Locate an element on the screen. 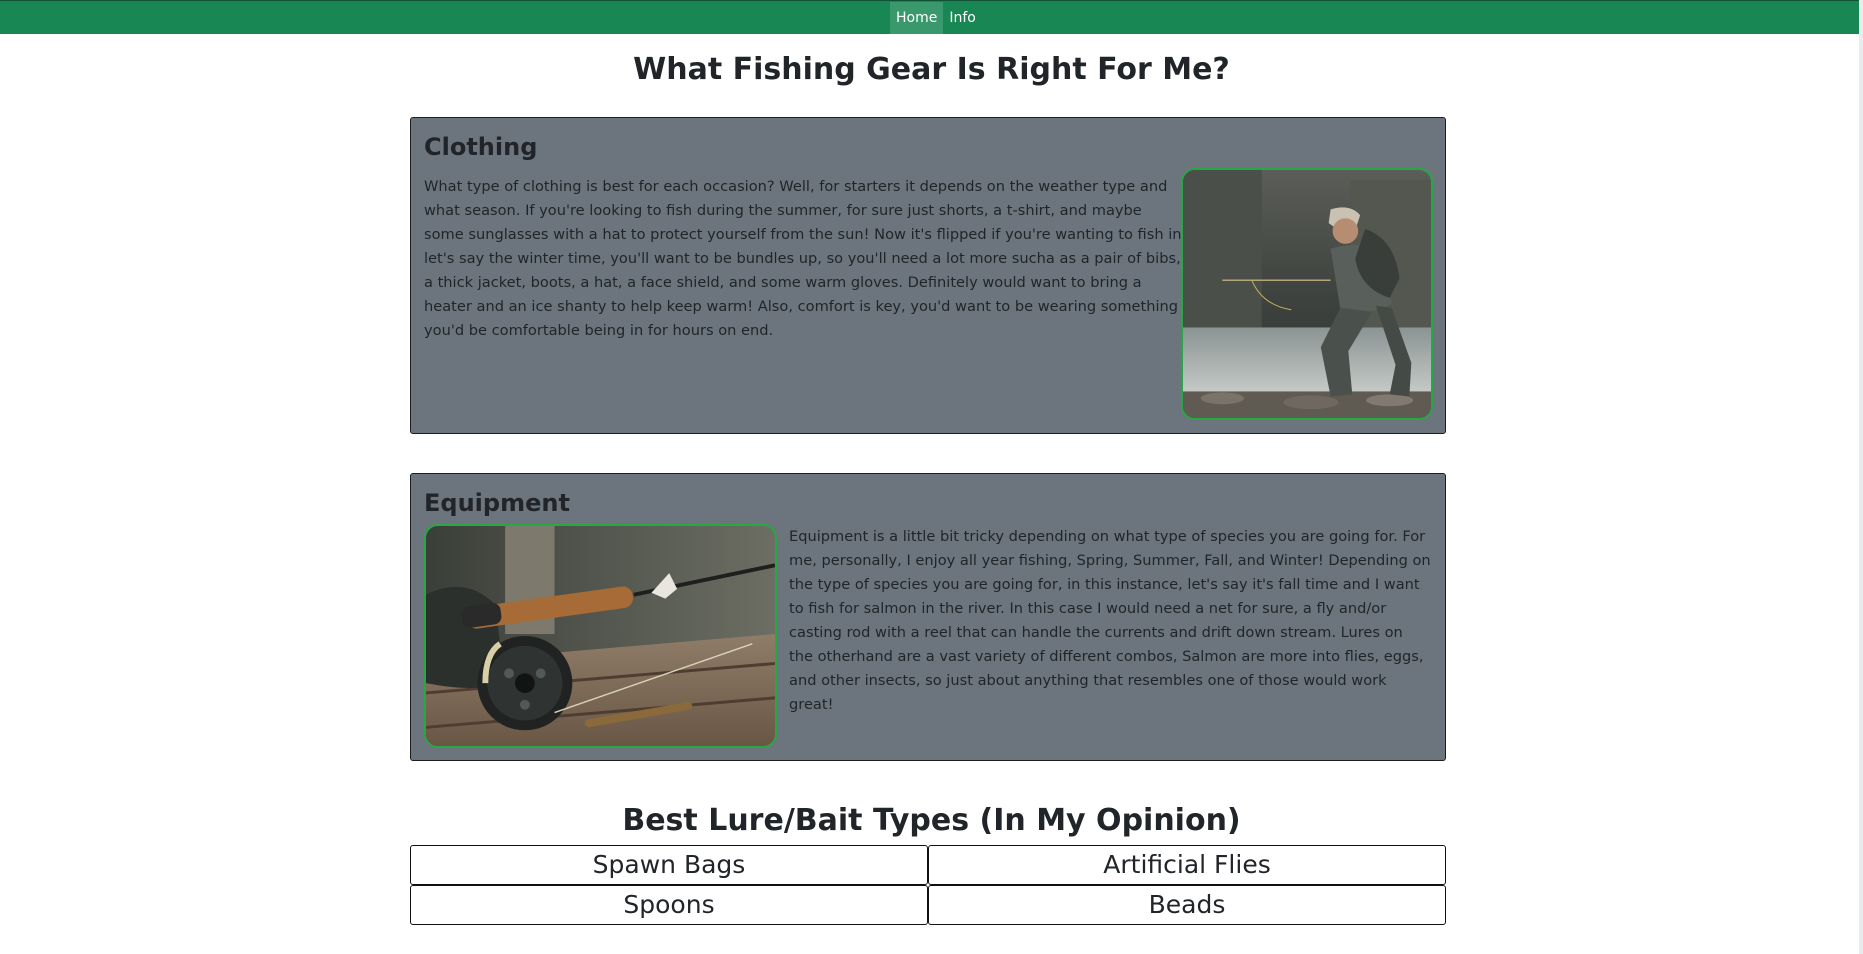 The image size is (1863, 954). lure-item-spawn-bags: Spawn Bags is located at coordinates (669, 865).